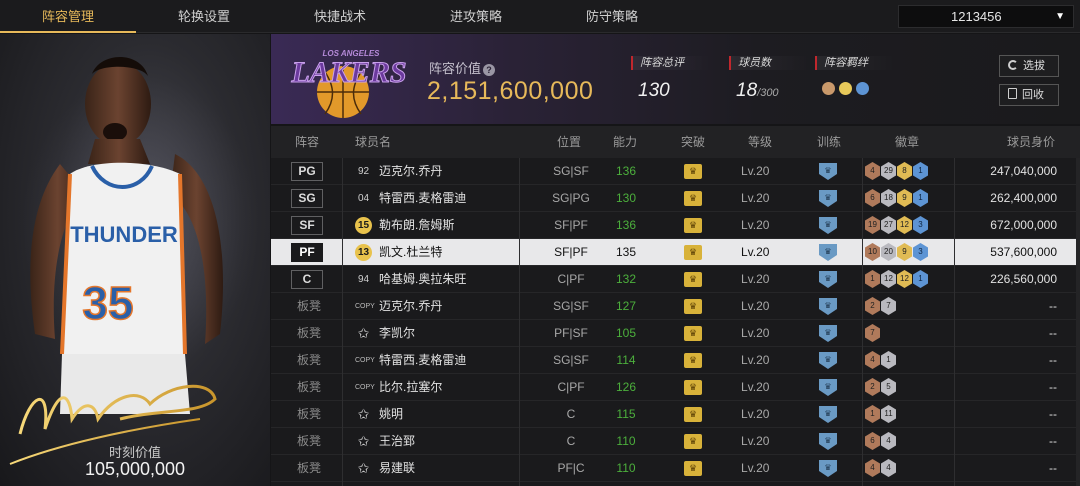  What do you see at coordinates (307, 171) in the screenshot?
I see `position-slot: PG` at bounding box center [307, 171].